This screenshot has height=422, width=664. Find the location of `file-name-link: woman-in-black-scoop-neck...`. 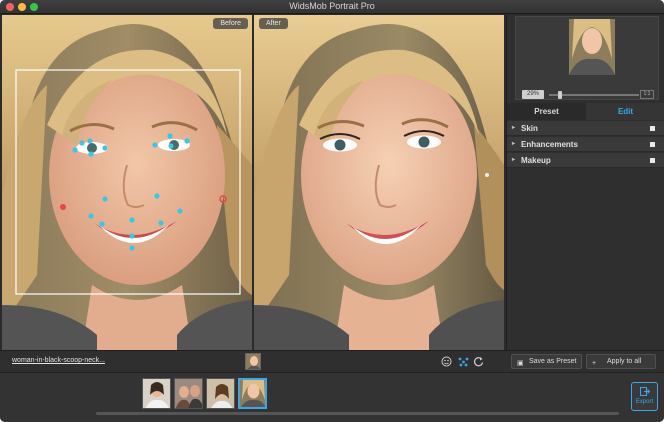

file-name-link: woman-in-black-scoop-neck... is located at coordinates (58, 360).